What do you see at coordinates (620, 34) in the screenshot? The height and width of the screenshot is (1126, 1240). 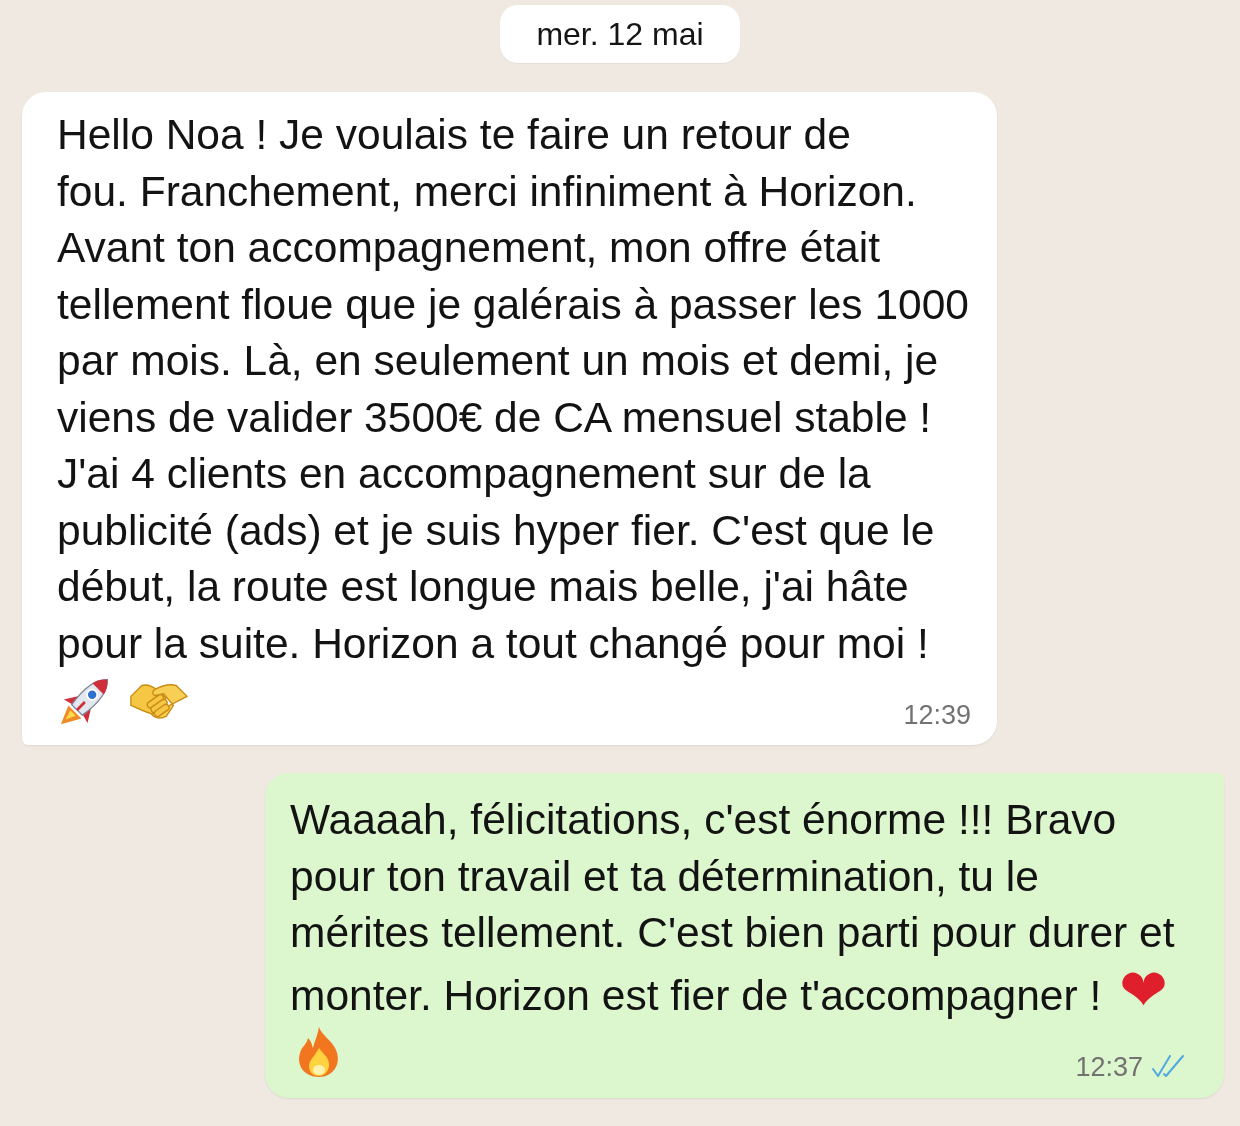 I see `date-chip: mer. 12 mai` at bounding box center [620, 34].